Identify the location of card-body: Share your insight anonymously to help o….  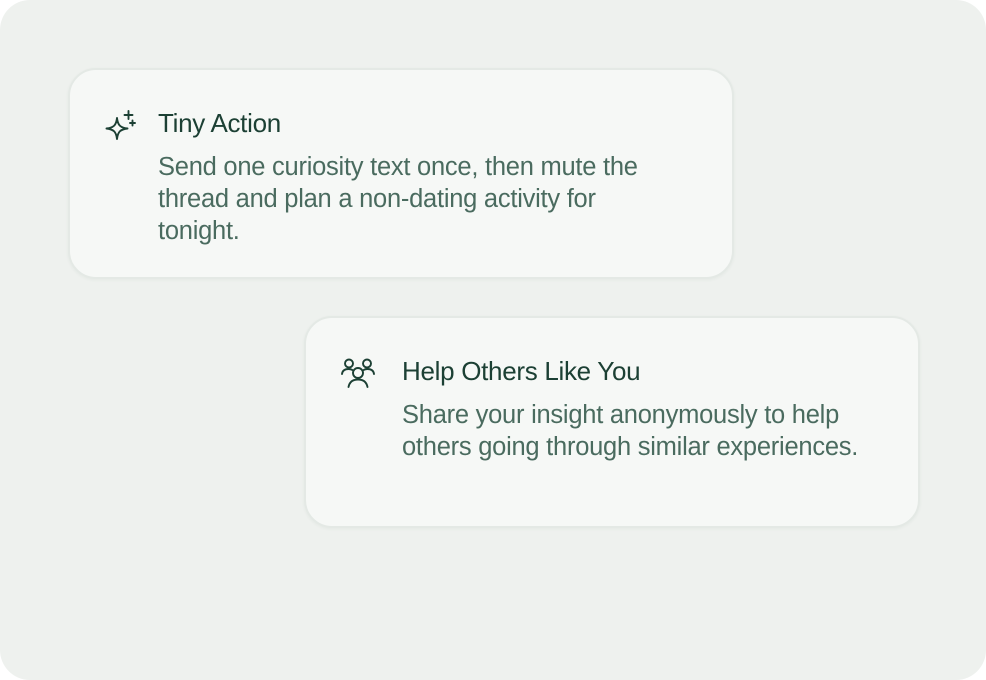
(630, 431).